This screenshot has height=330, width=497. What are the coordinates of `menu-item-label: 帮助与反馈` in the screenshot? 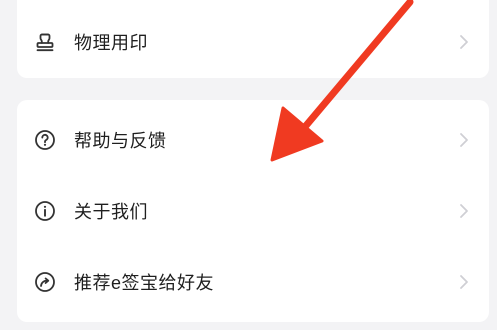 It's located at (120, 141).